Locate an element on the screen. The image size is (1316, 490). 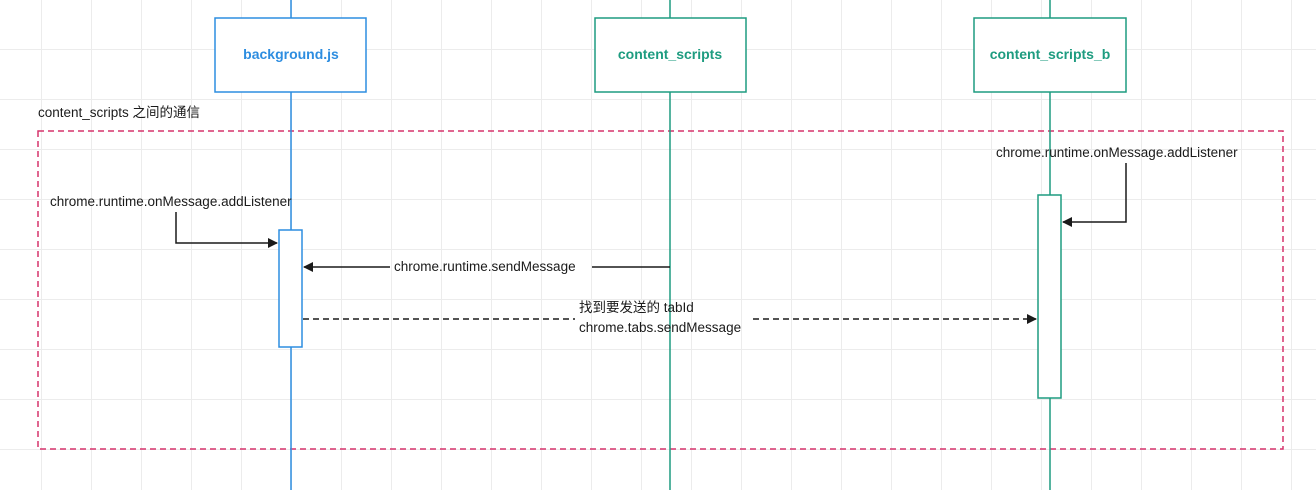
note-connector-content-b is located at coordinates (1094, 195).